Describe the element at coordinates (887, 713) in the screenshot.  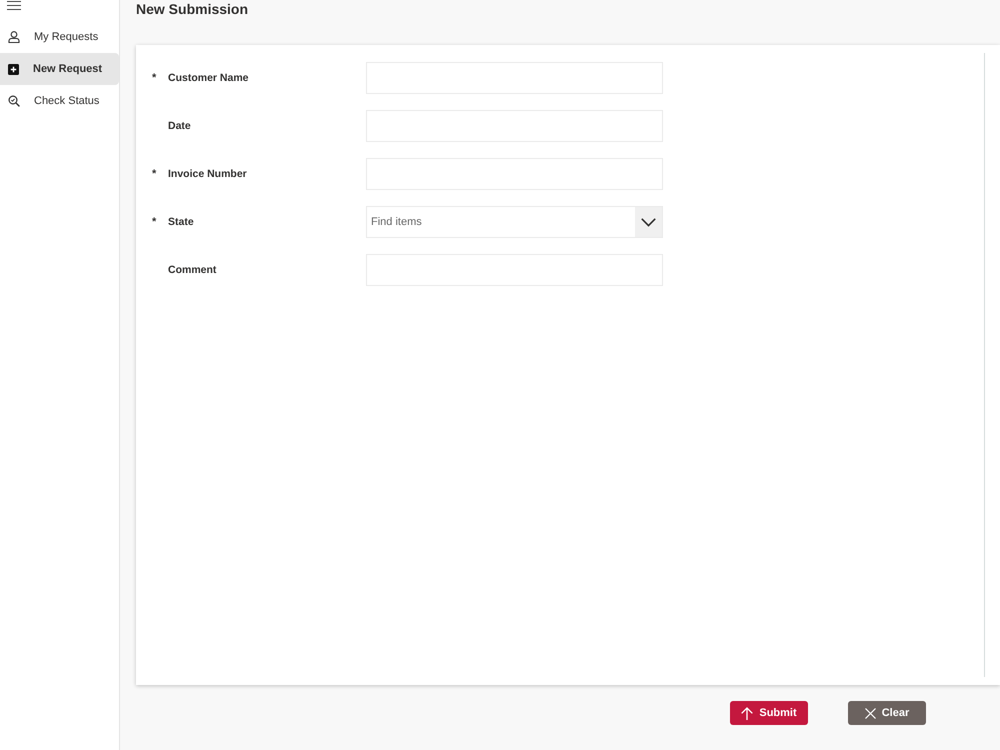
I see `clear-button: Clear` at that location.